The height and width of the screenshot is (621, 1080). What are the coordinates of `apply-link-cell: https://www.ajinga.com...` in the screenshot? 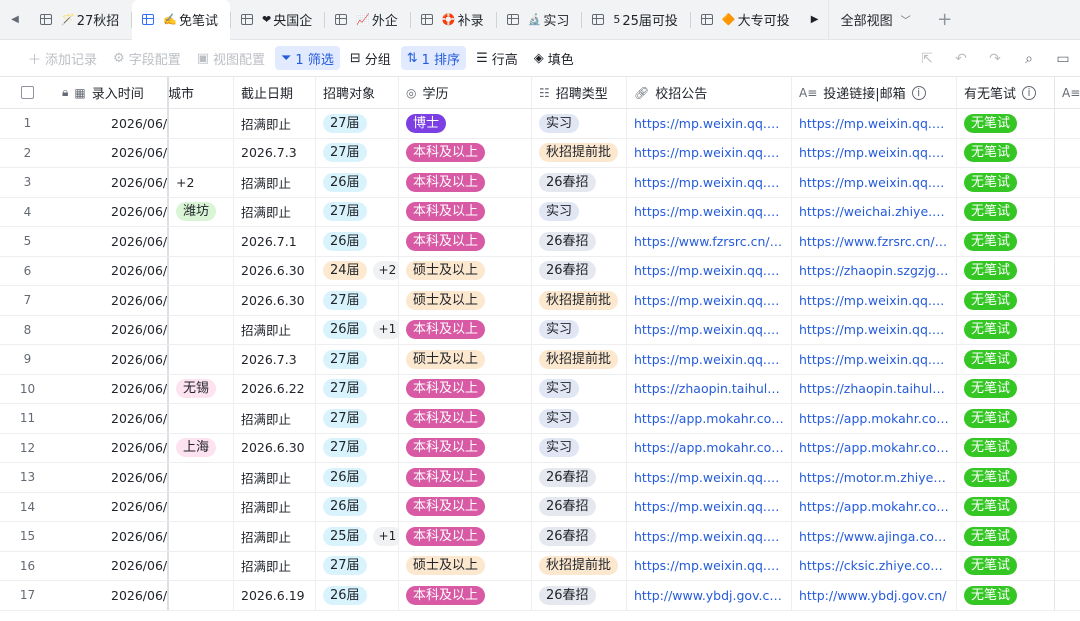 It's located at (874, 536).